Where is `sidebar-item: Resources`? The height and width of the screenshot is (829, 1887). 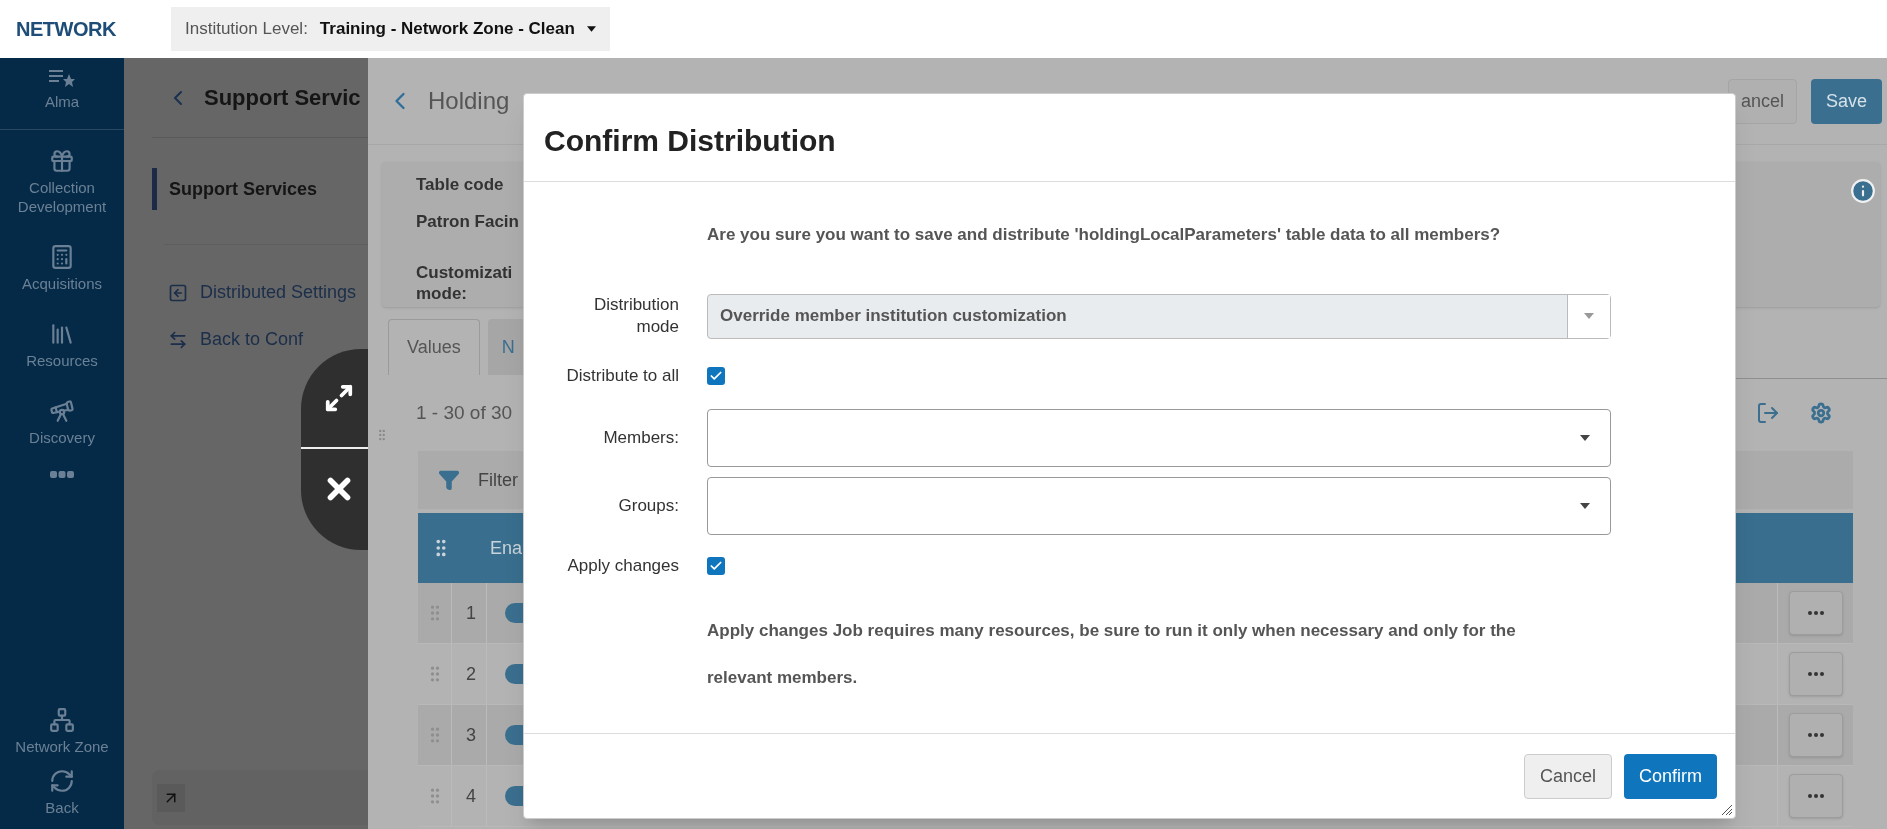 sidebar-item: Resources is located at coordinates (62, 360).